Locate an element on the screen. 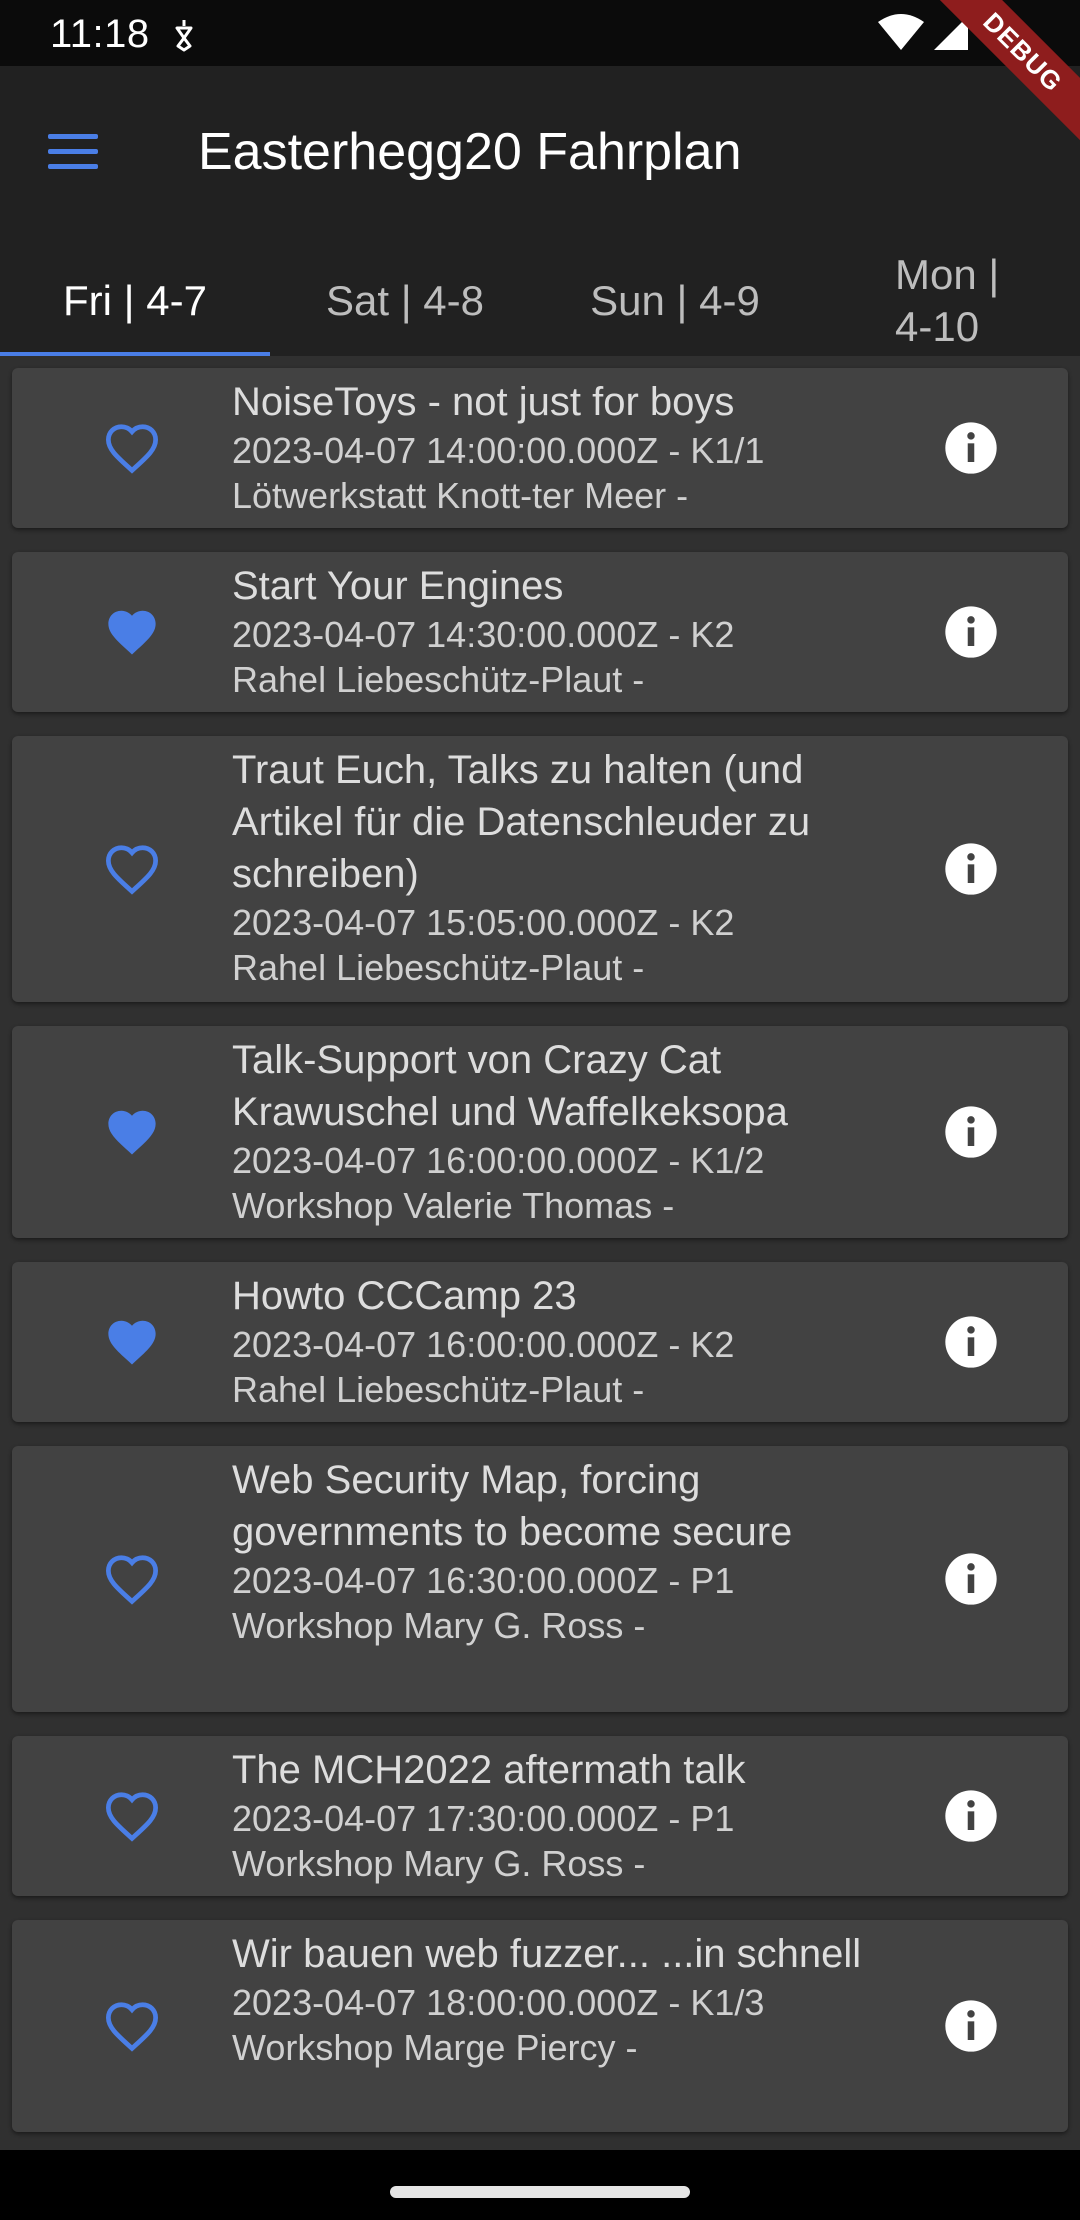  event-datetime: 2023-04-07 15:05:00.000Z - K2 is located at coordinates (483, 922).